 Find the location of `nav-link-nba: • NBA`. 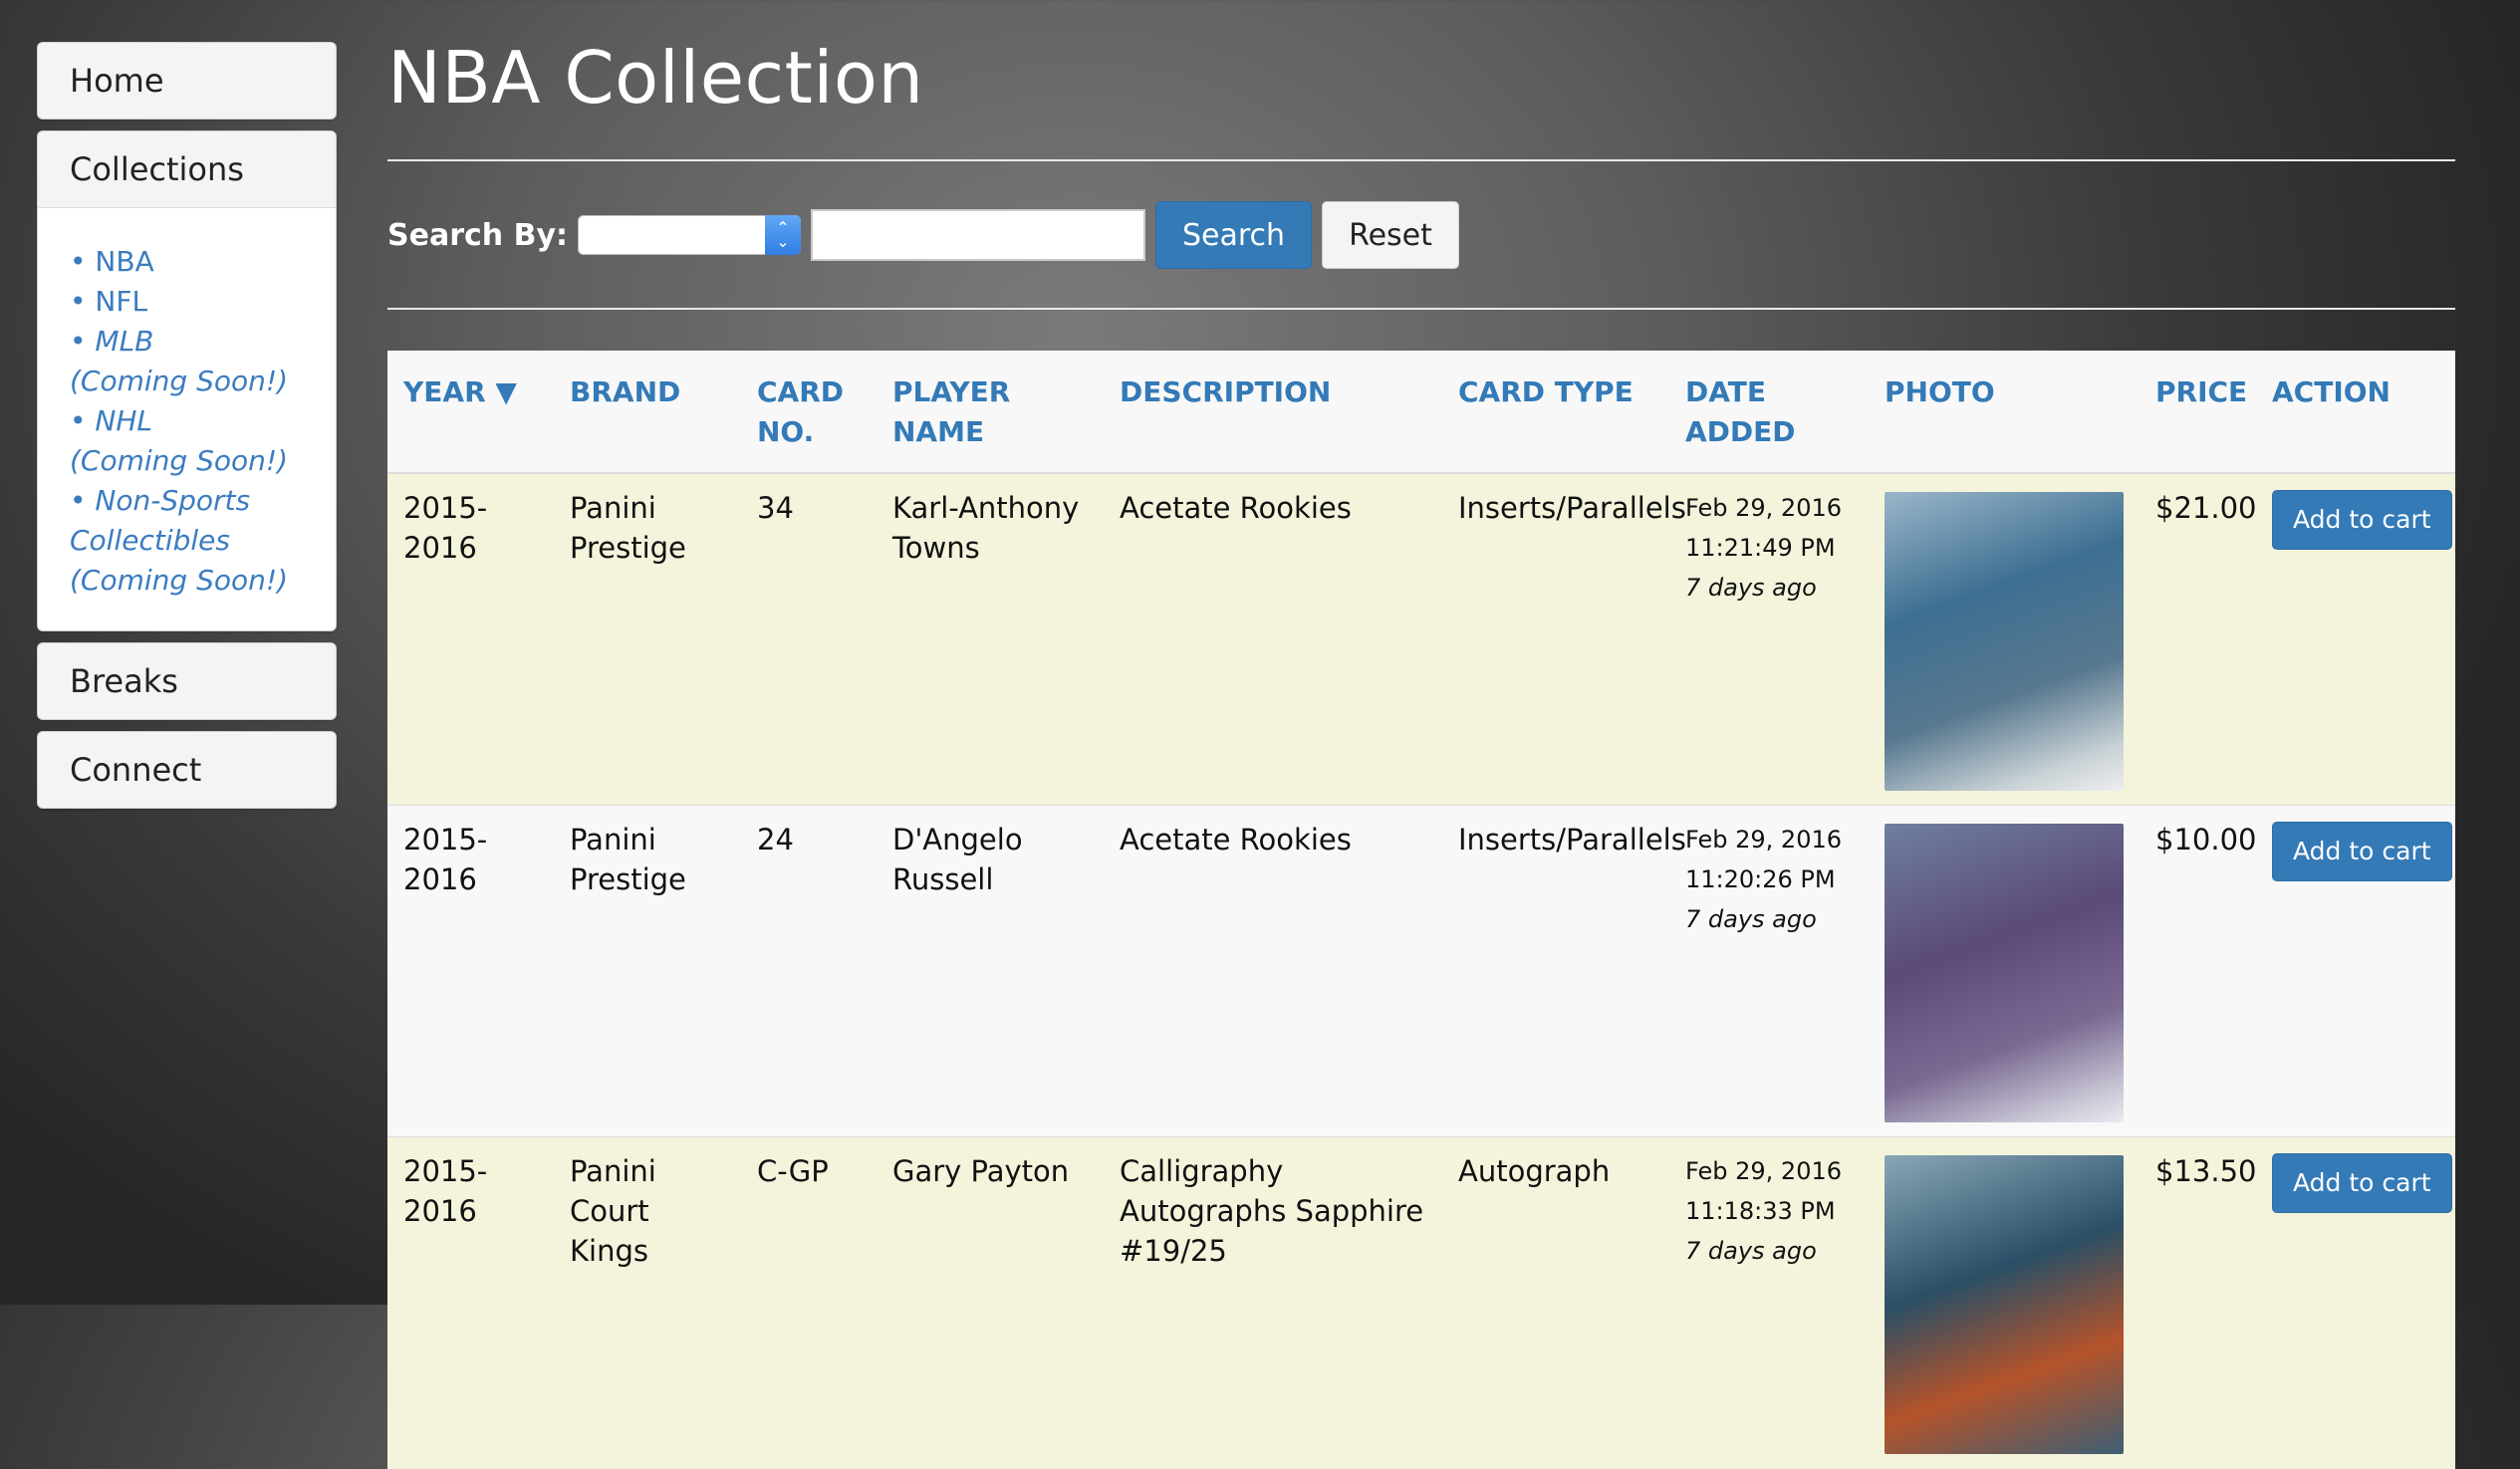

nav-link-nba: • NBA is located at coordinates (193, 262).